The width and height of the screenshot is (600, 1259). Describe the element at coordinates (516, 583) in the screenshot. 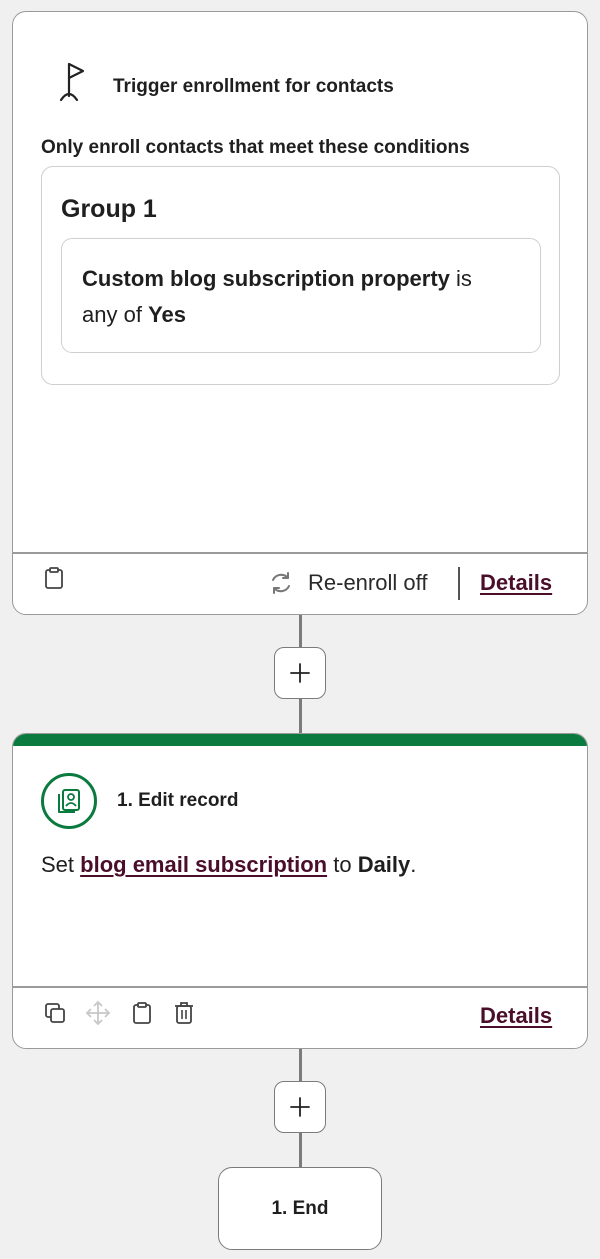

I see `trigger-details-link: Details` at that location.